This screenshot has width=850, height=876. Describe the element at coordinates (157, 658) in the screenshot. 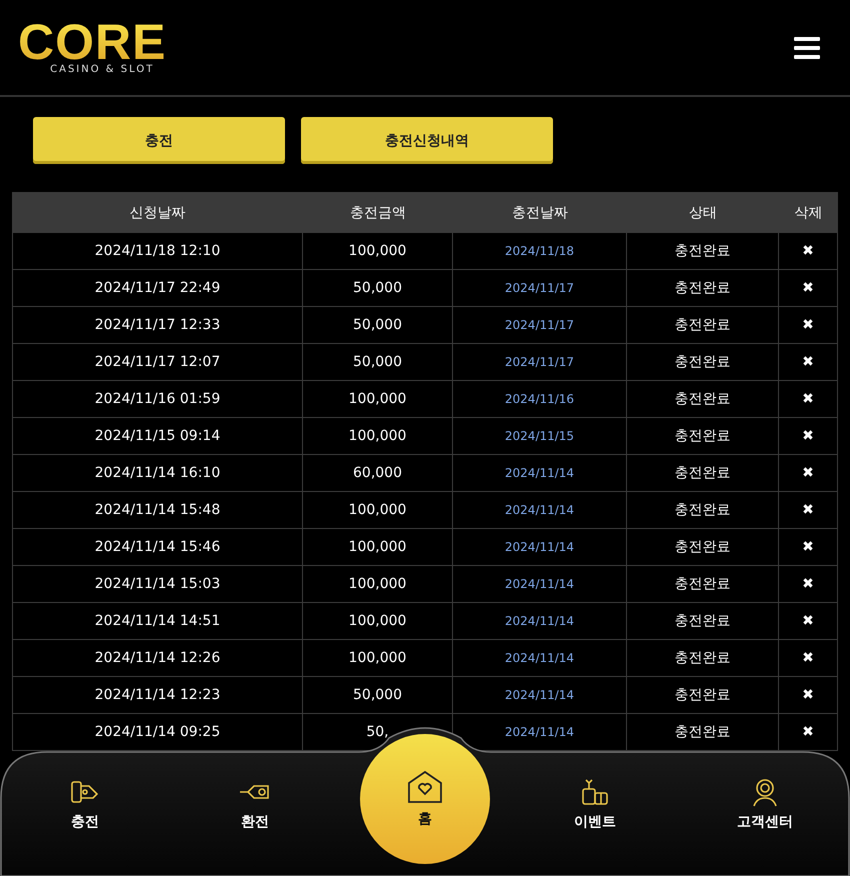

I see `table-cell: 2024/11/14 12:26` at that location.